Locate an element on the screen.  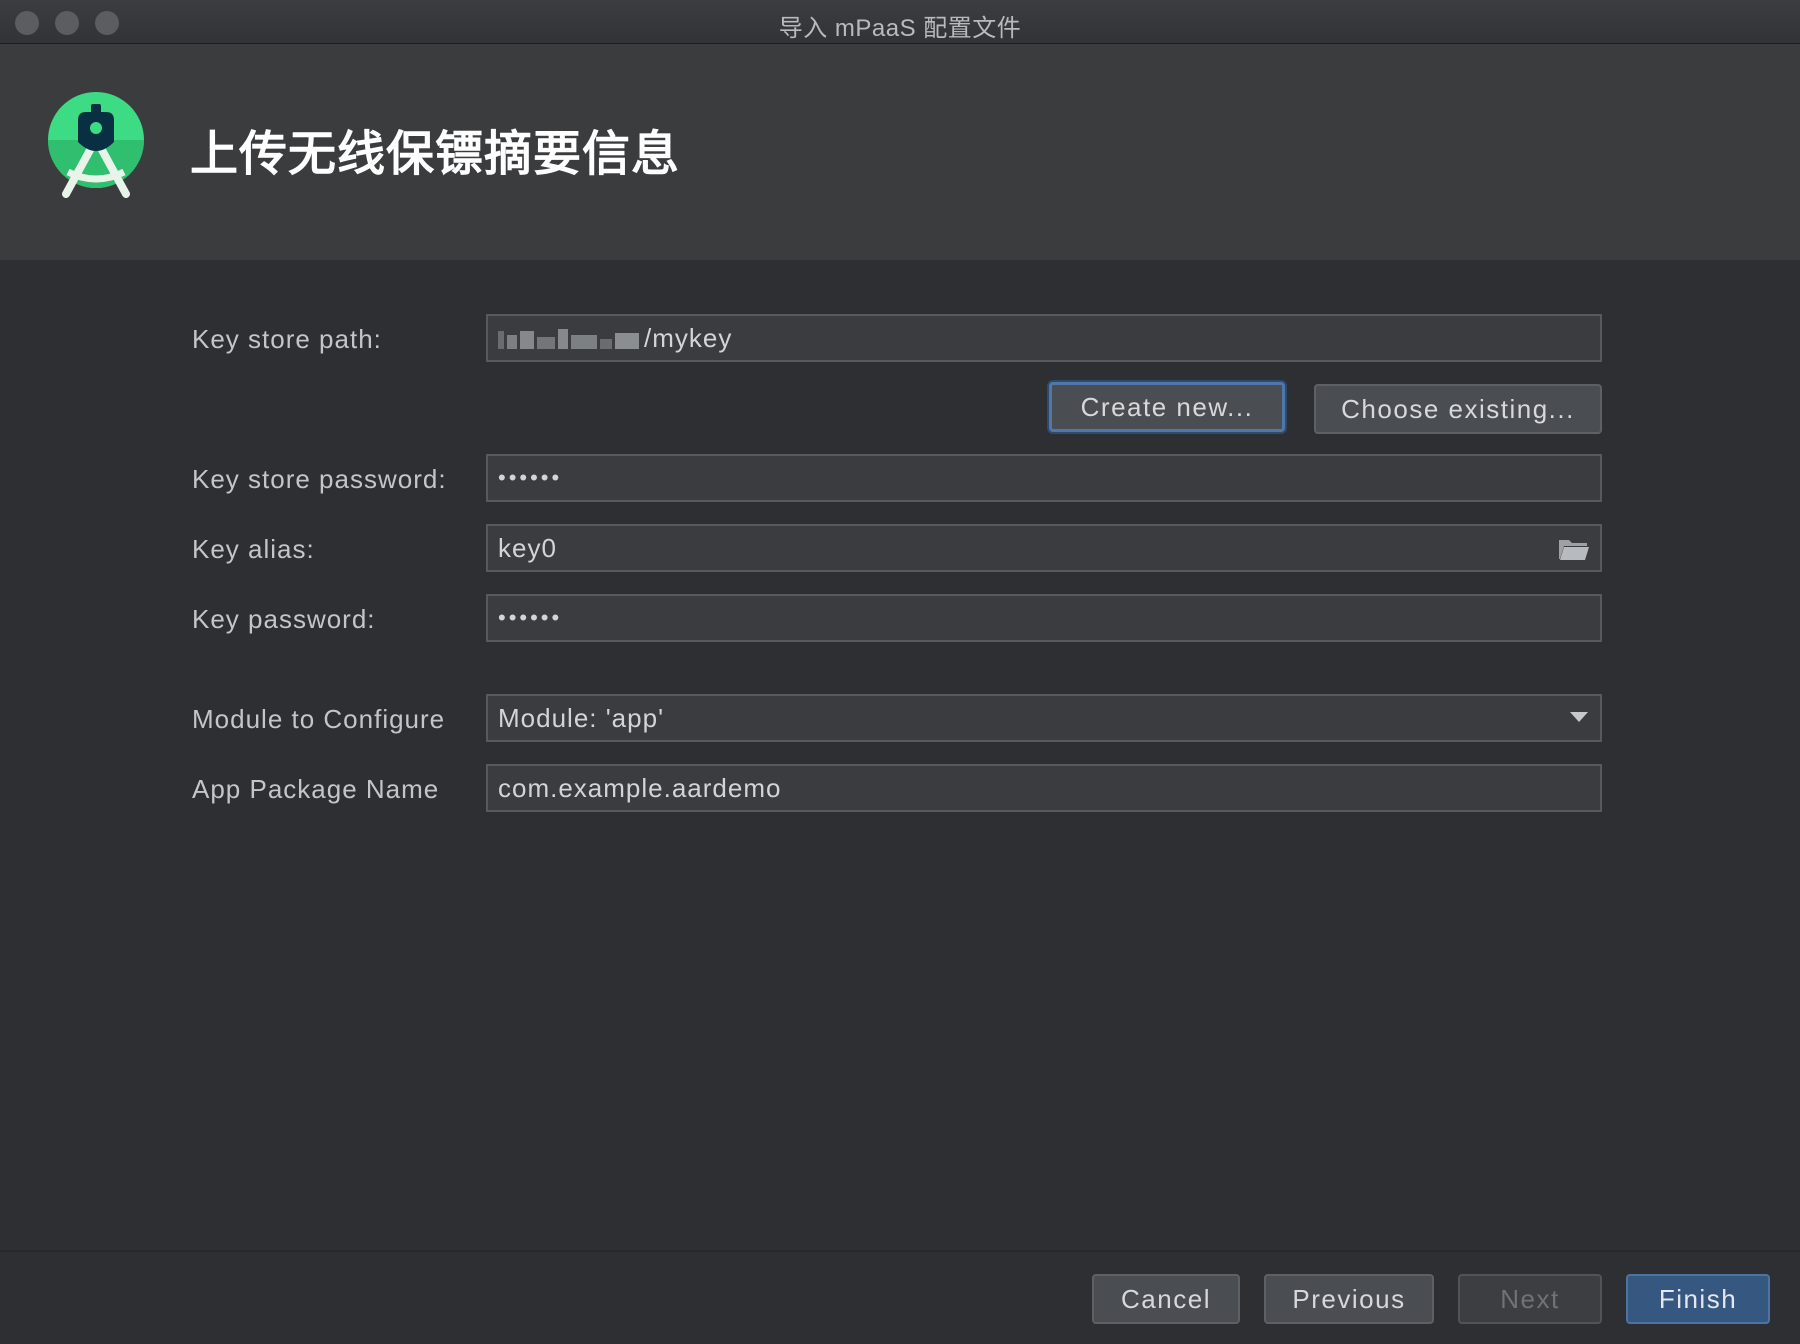
finish-button: Finish is located at coordinates (1698, 1299).